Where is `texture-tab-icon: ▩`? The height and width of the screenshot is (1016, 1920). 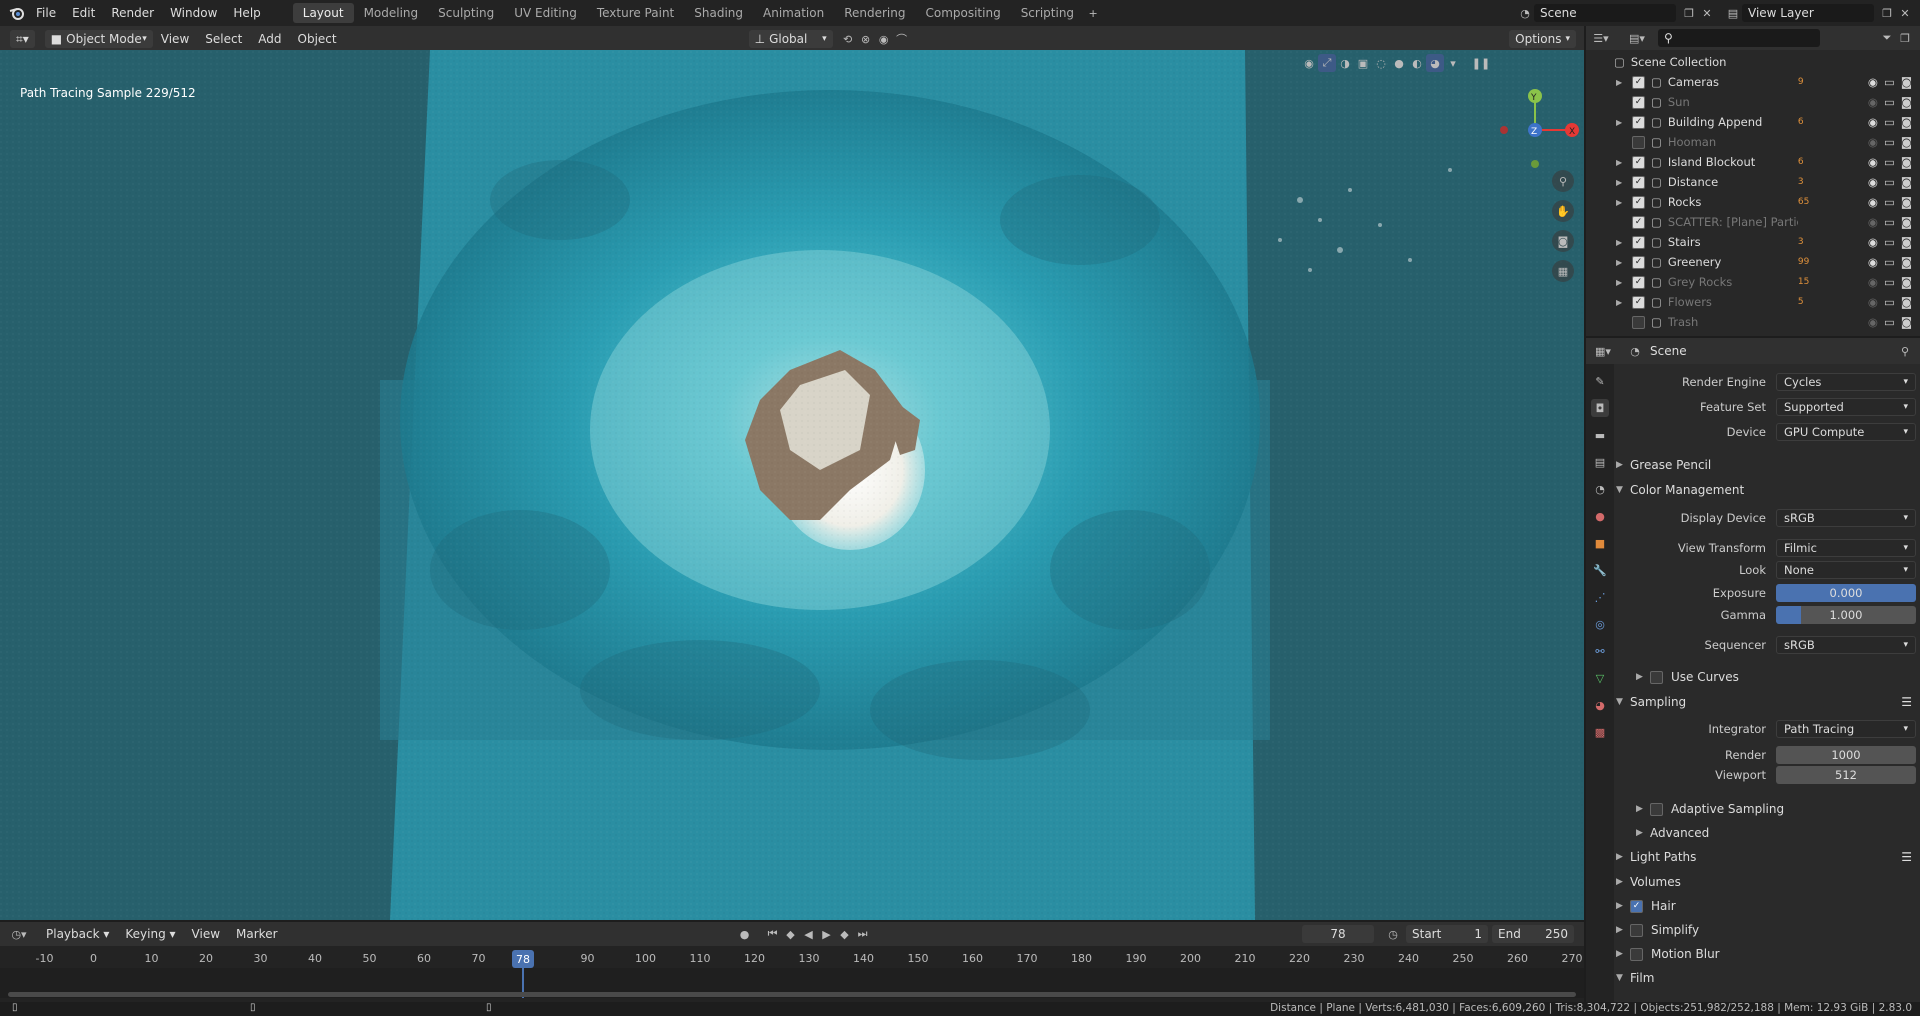
texture-tab-icon: ▩ is located at coordinates (1600, 732).